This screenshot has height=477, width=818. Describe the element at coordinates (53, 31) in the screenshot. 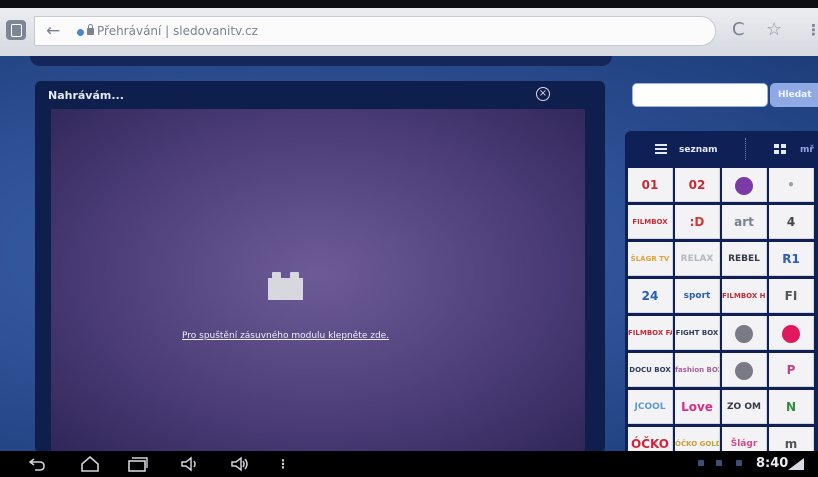

I see `back-arrow-icon: ←` at that location.